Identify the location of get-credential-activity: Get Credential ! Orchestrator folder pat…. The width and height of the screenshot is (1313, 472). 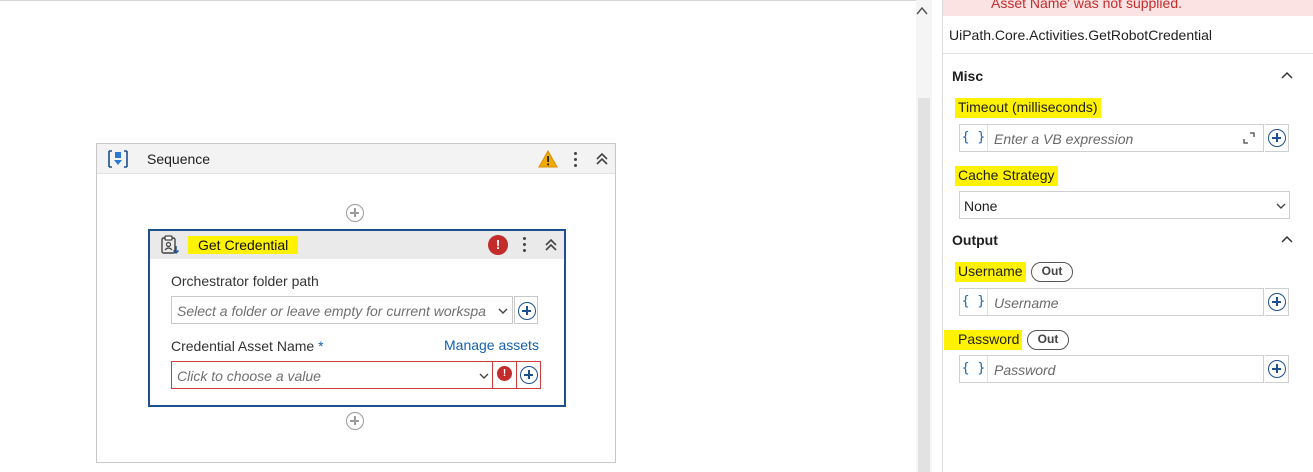
(357, 318).